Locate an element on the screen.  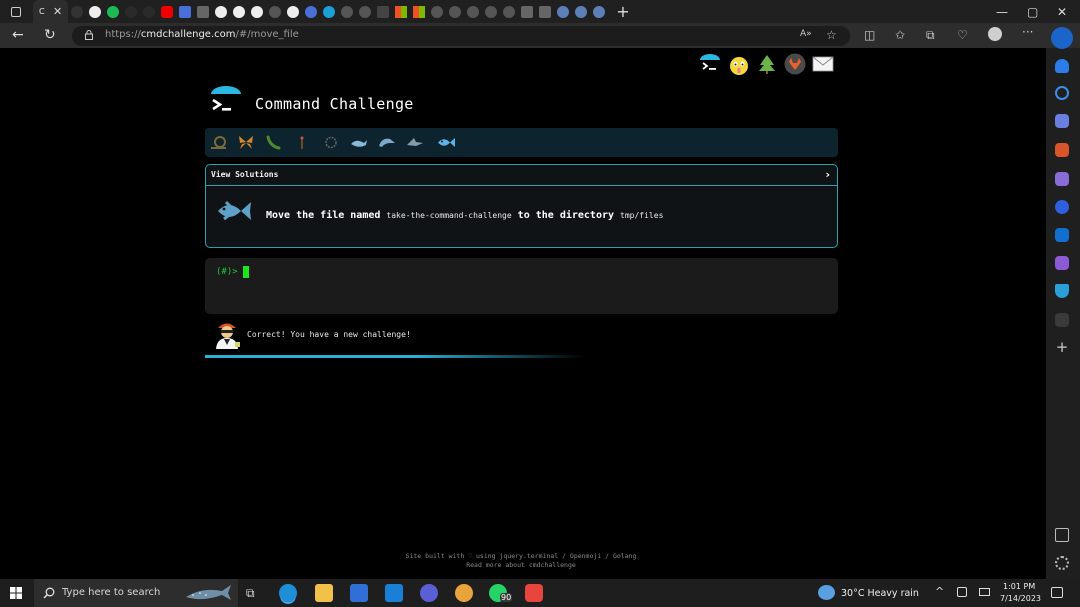
tab-spotify is located at coordinates (113, 11).